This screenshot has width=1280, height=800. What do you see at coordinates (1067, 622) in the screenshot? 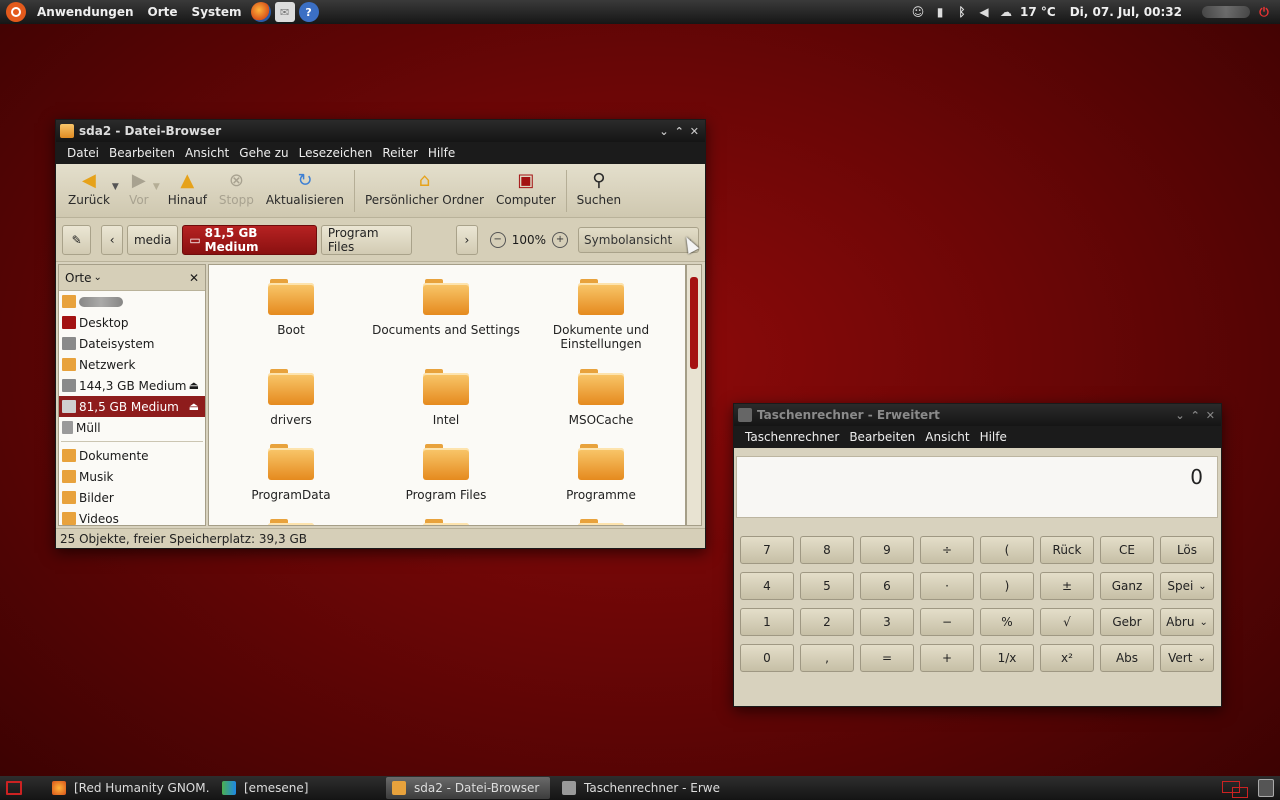
I see `key-square-root: √` at bounding box center [1067, 622].